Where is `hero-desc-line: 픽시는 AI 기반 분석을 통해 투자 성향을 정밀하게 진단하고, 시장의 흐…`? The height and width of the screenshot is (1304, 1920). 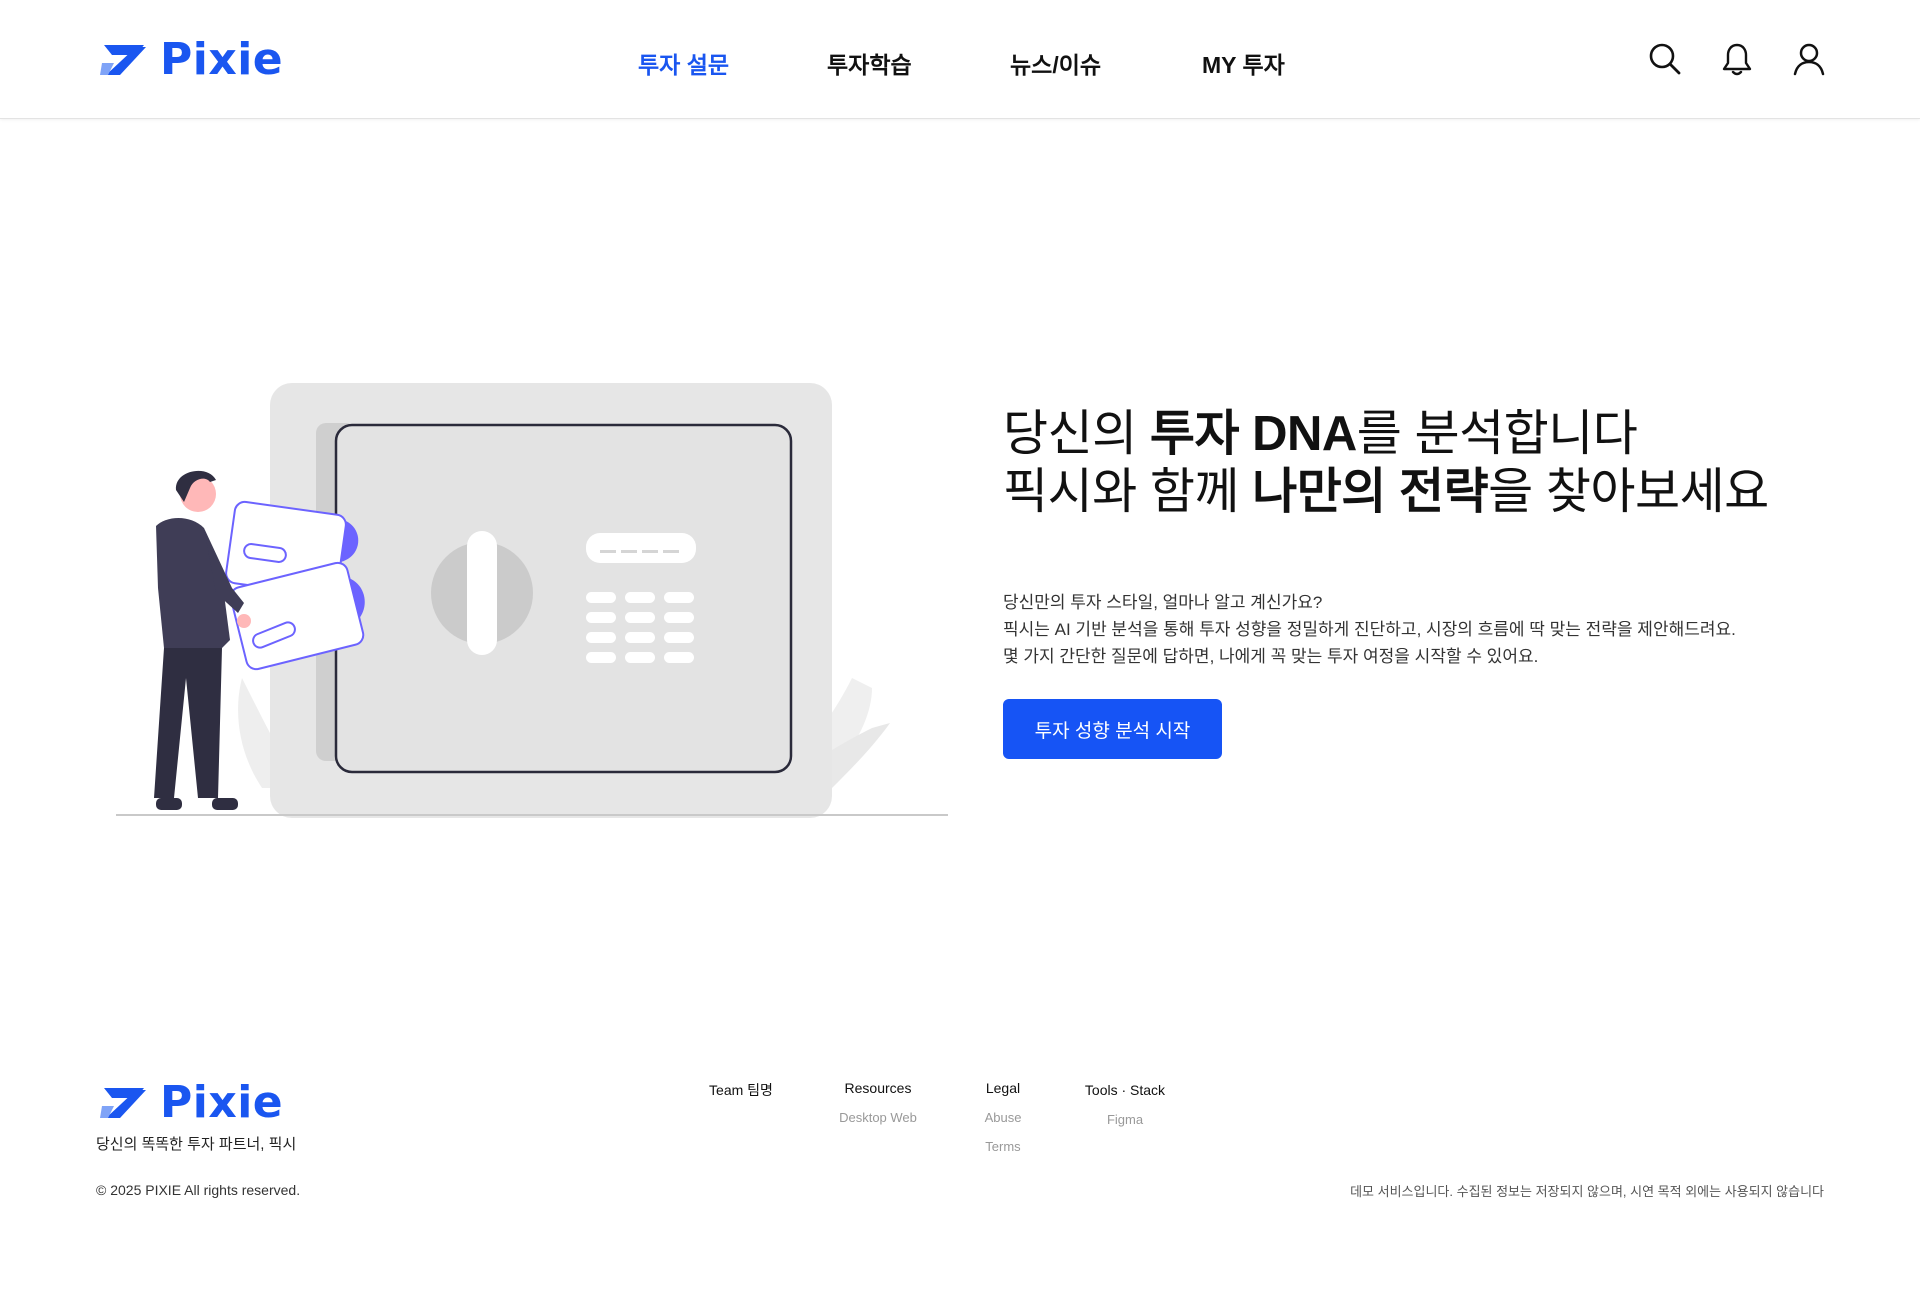 hero-desc-line: 픽시는 AI 기반 분석을 통해 투자 성향을 정밀하게 진단하고, 시장의 흐… is located at coordinates (1369, 629).